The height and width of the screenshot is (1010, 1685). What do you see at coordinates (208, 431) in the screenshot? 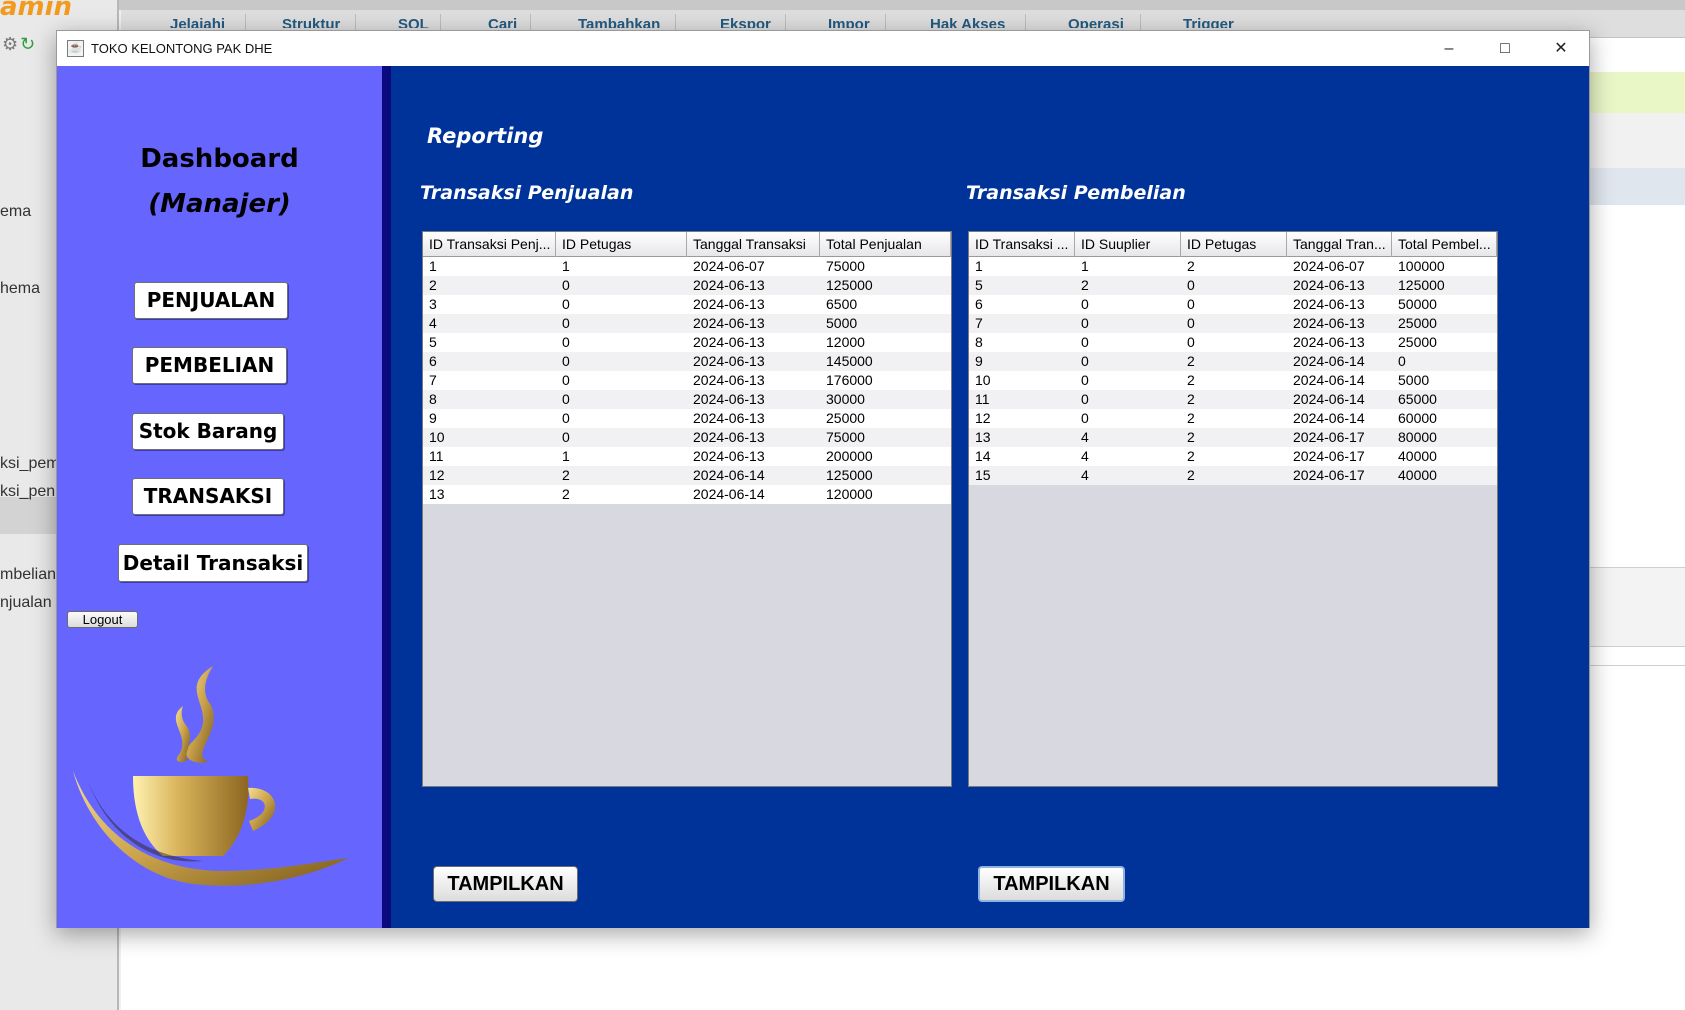
I see `stok-barang-button: Stok Barang` at bounding box center [208, 431].